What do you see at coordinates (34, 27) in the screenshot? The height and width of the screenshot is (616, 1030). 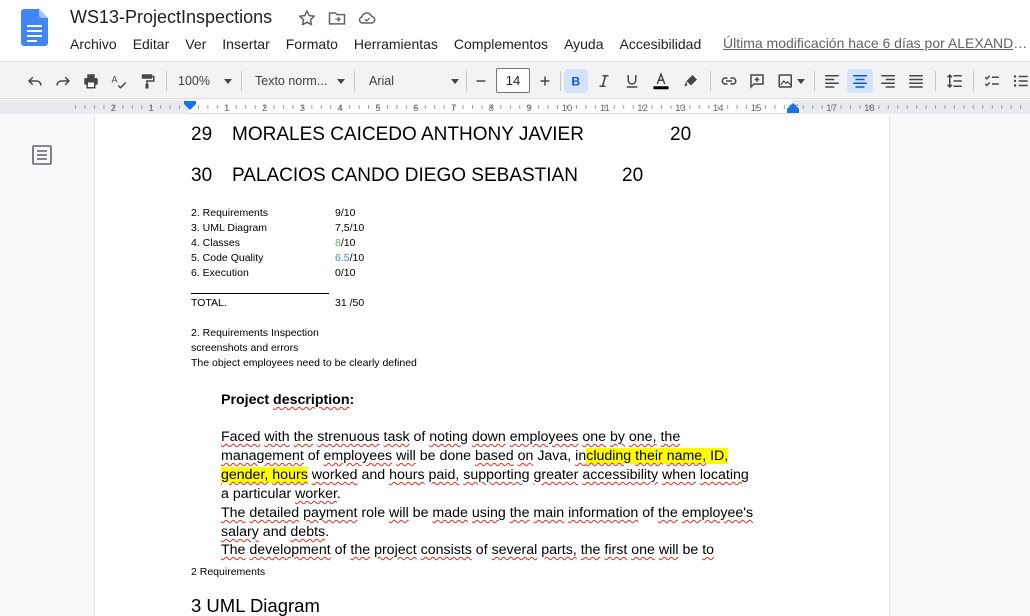 I see `docs-logo-icon` at bounding box center [34, 27].